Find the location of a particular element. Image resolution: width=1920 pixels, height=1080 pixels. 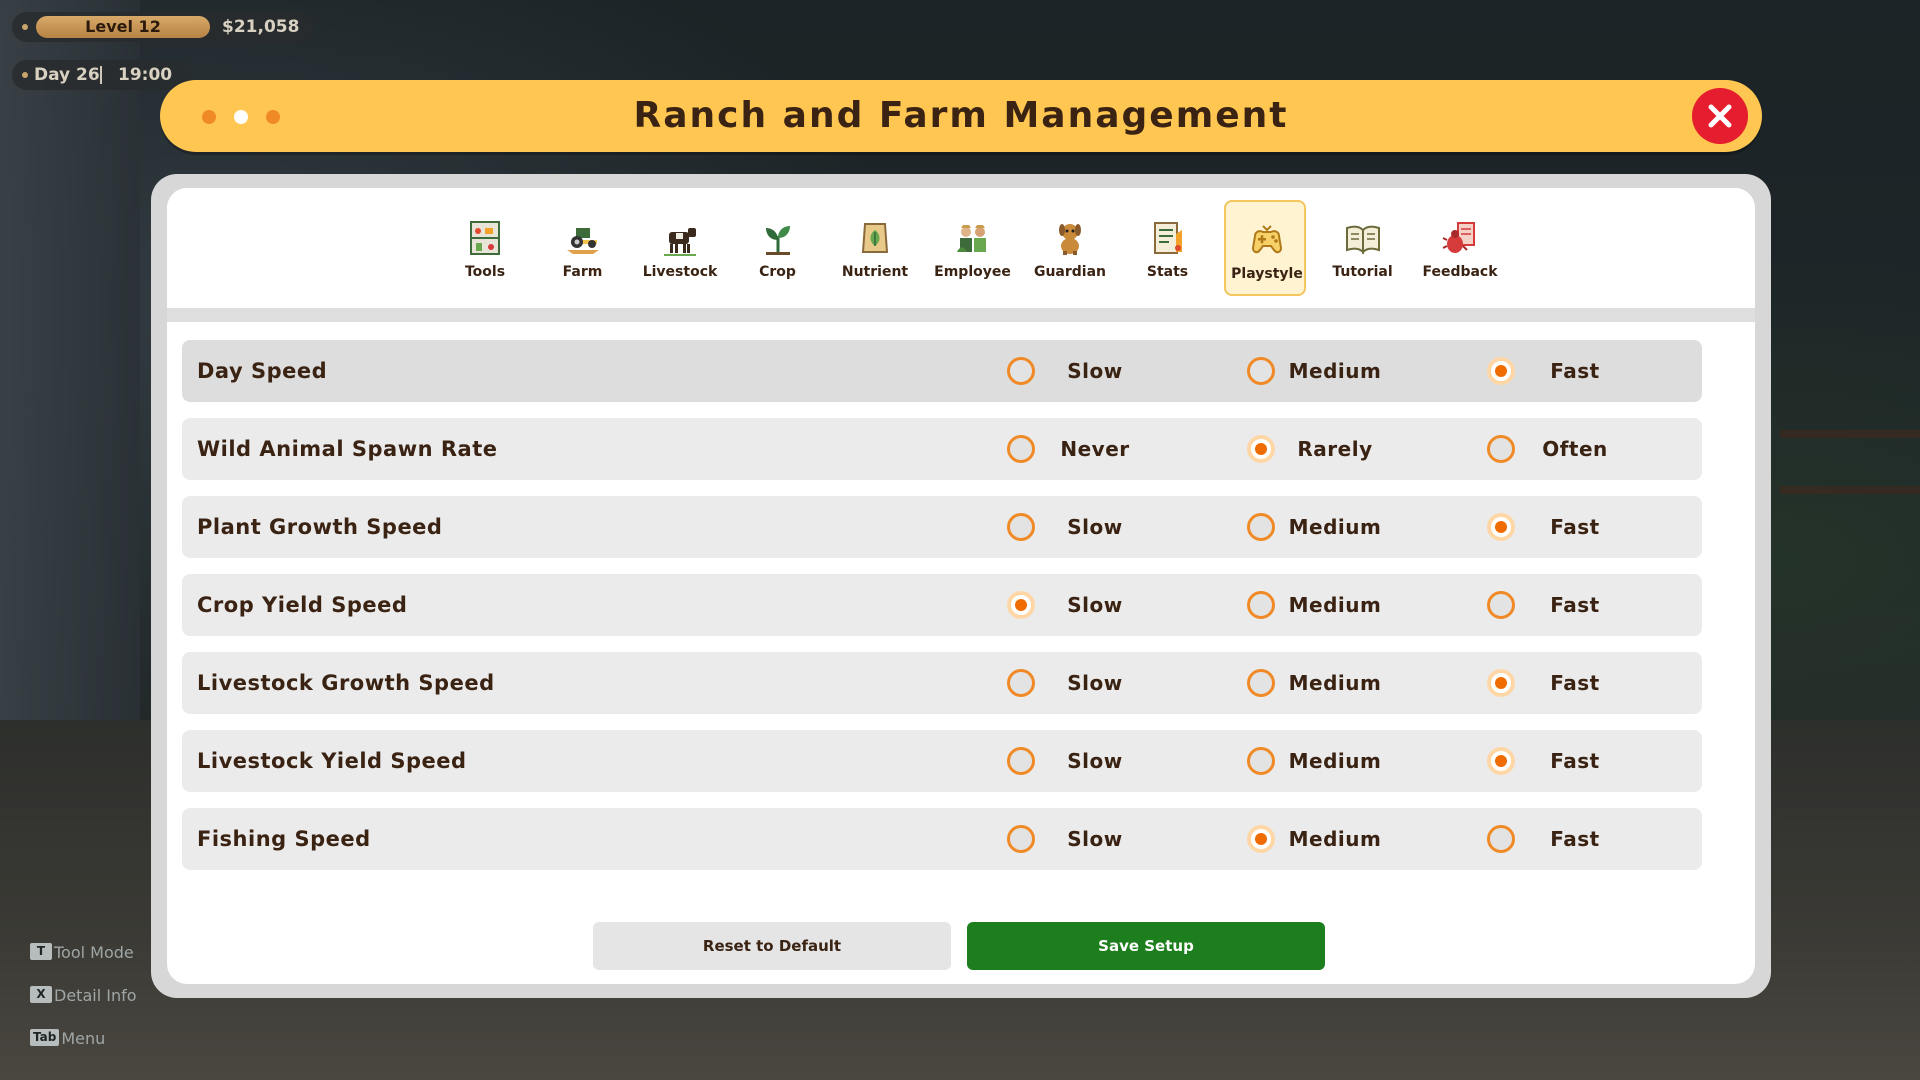

tab-farm: Farm is located at coordinates (583, 248).